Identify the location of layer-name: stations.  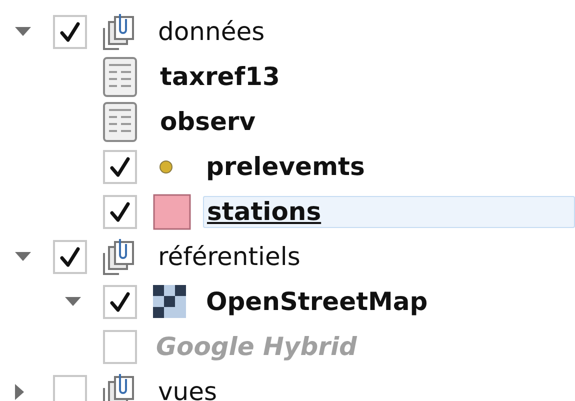
(389, 212).